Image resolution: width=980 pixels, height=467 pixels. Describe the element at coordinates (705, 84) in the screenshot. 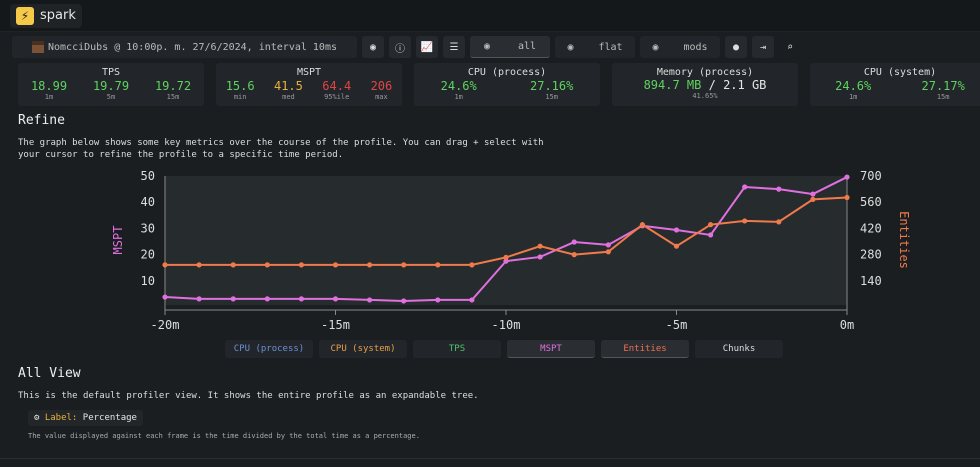

I see `memory-card: Memory (process) 894.7 MB / 2.1 GB 41.65%` at that location.